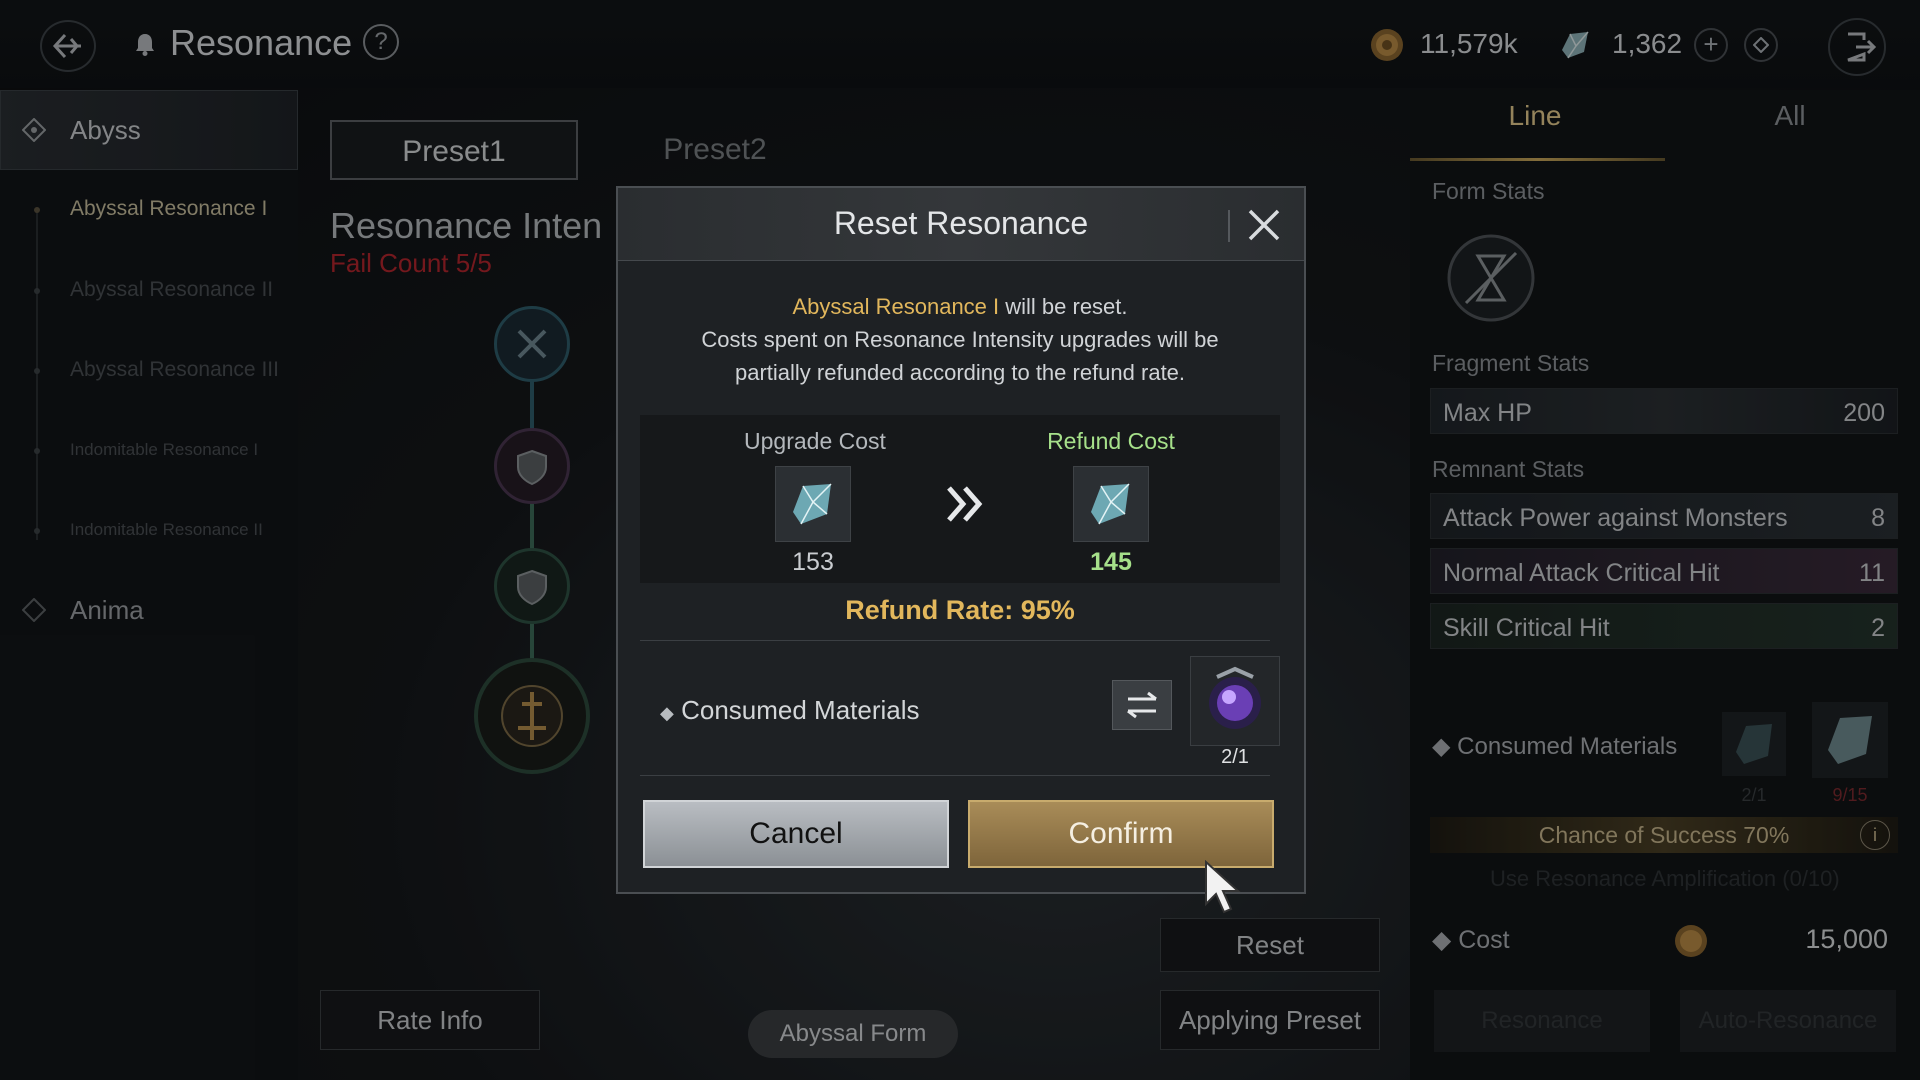  What do you see at coordinates (1264, 225) in the screenshot?
I see `close-icon` at bounding box center [1264, 225].